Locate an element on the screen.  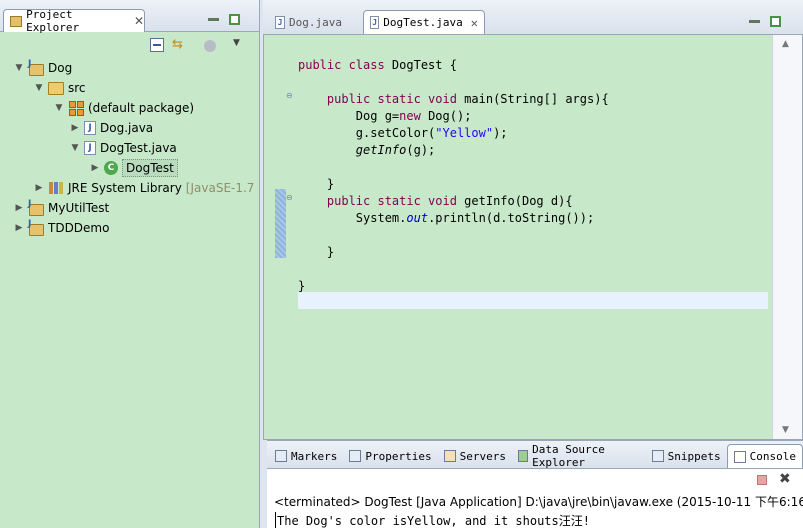
project-explorer-tab-label: Project Explorer is located at coordinates (53, 21).